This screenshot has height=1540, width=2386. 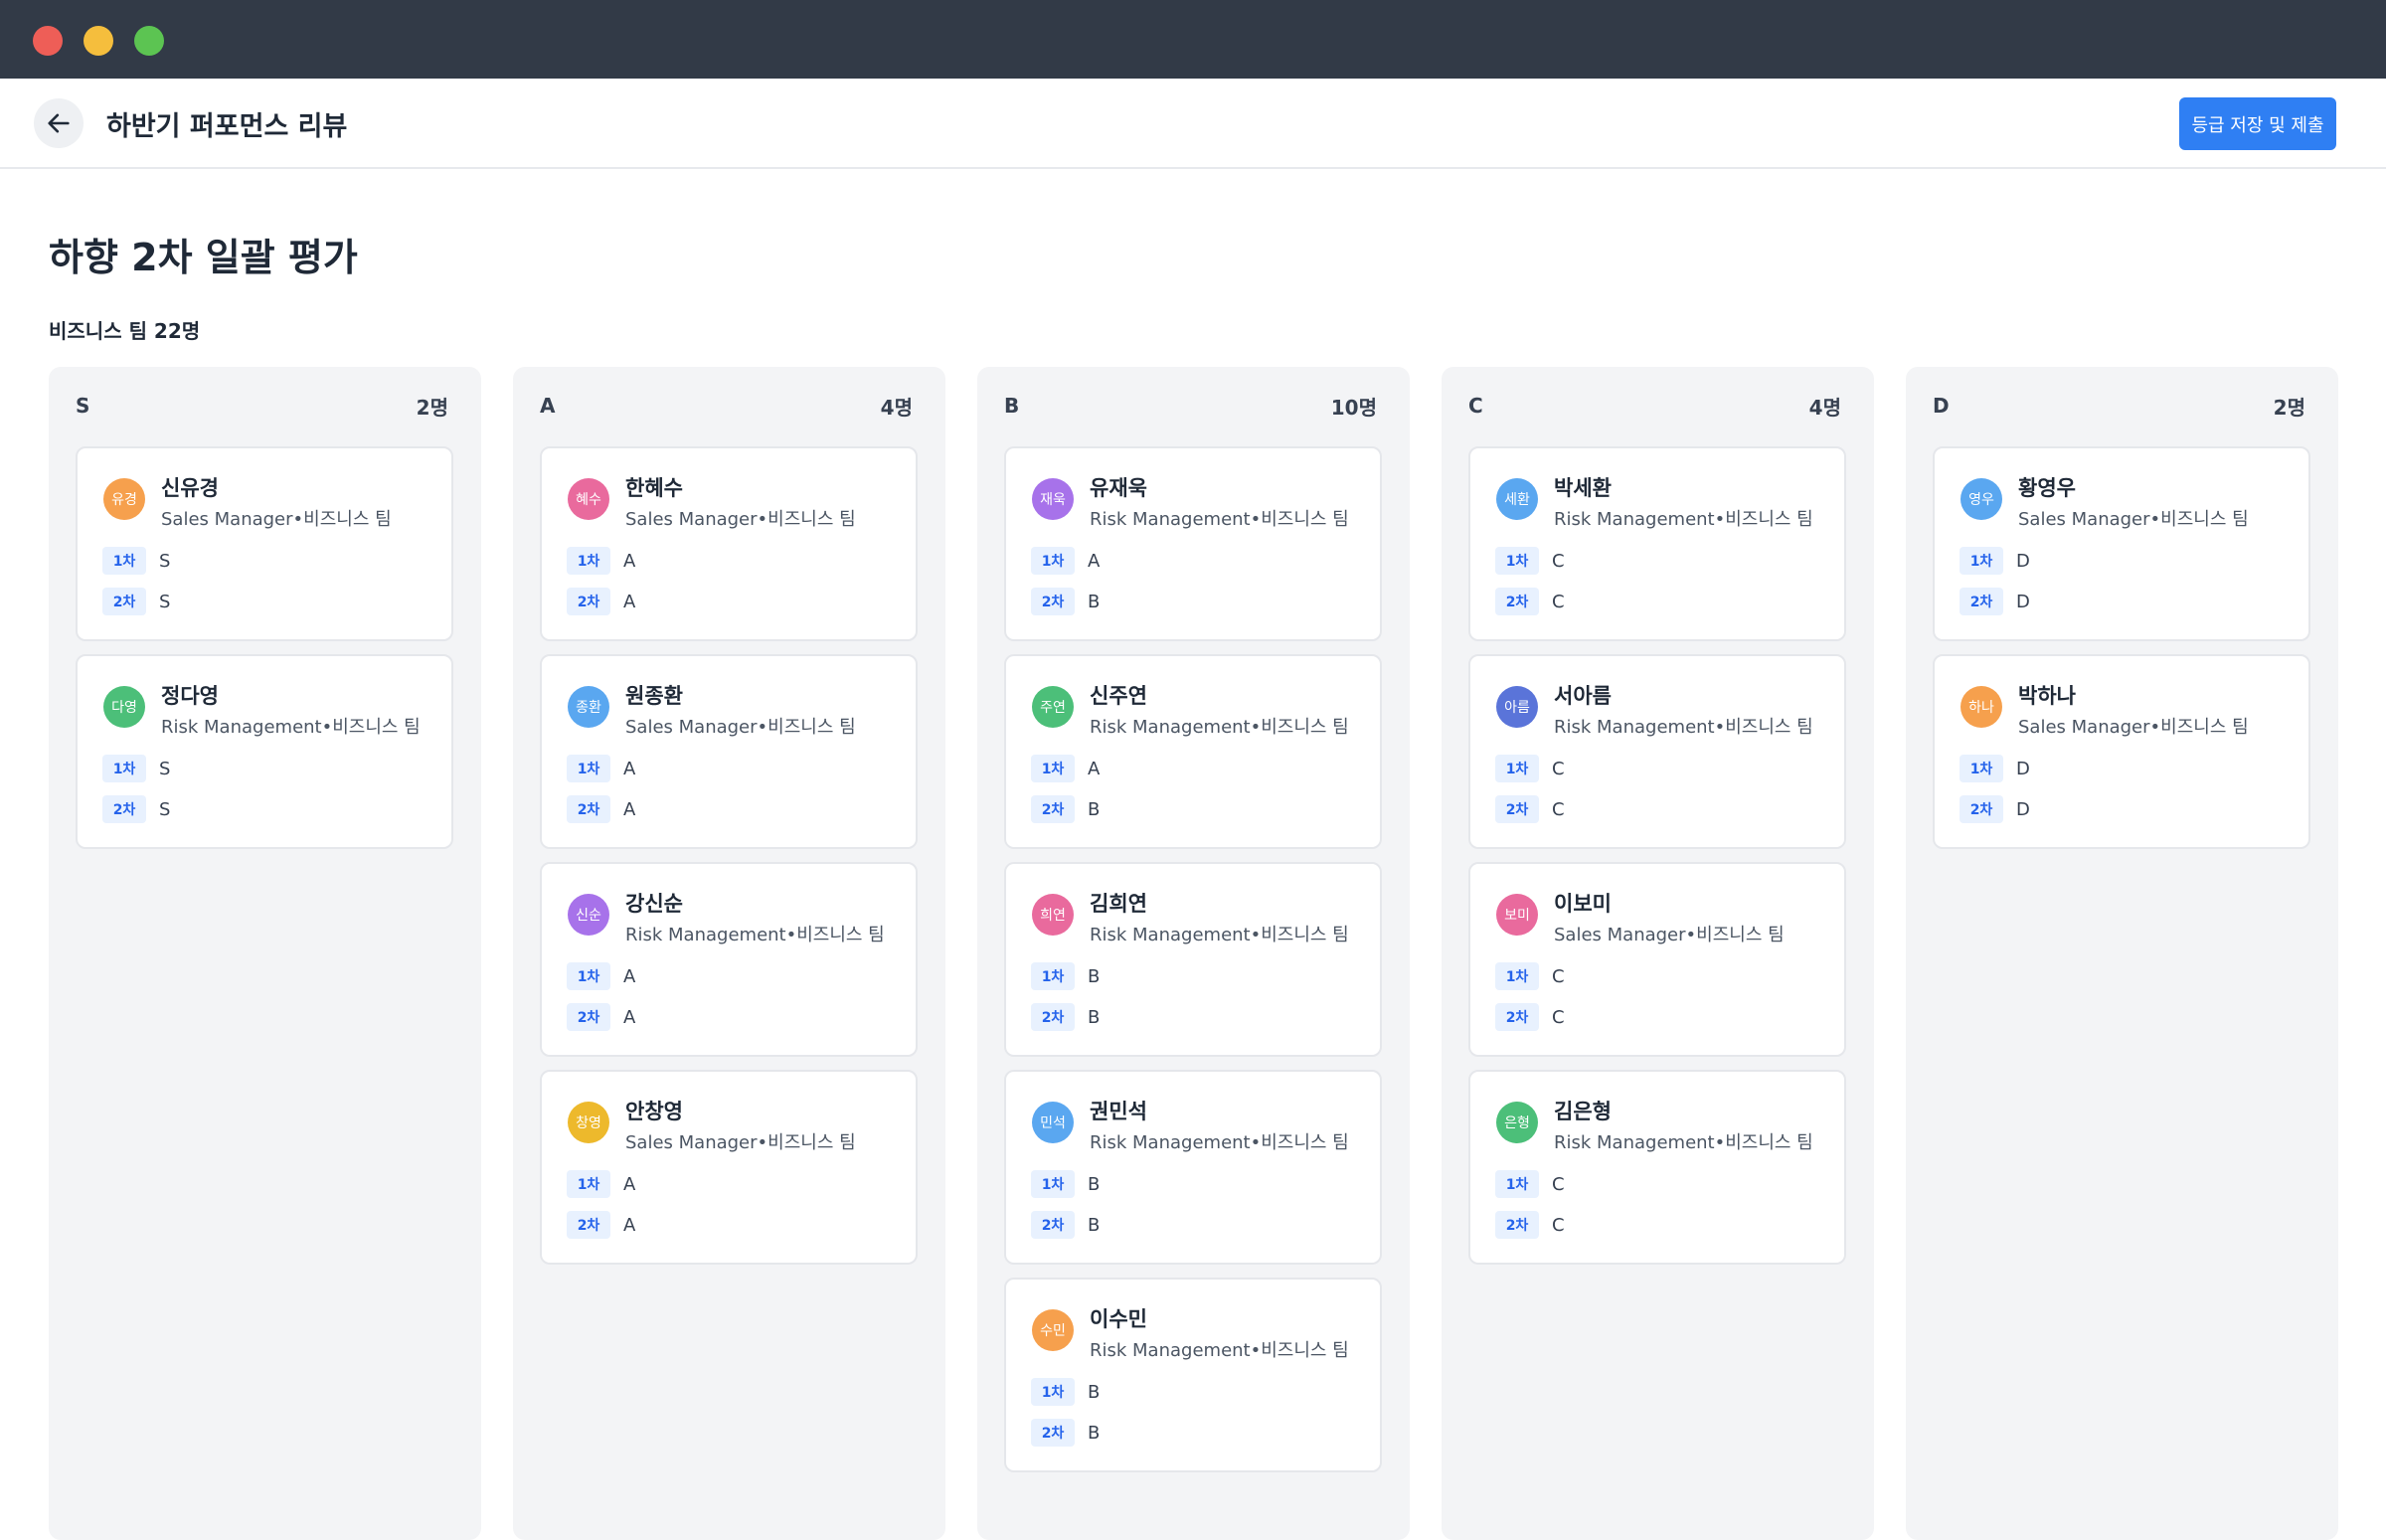 I want to click on employee-card: 유경 신유경 Sales Manager•비즈니스 팀 1차 S 2차 S, so click(x=264, y=543).